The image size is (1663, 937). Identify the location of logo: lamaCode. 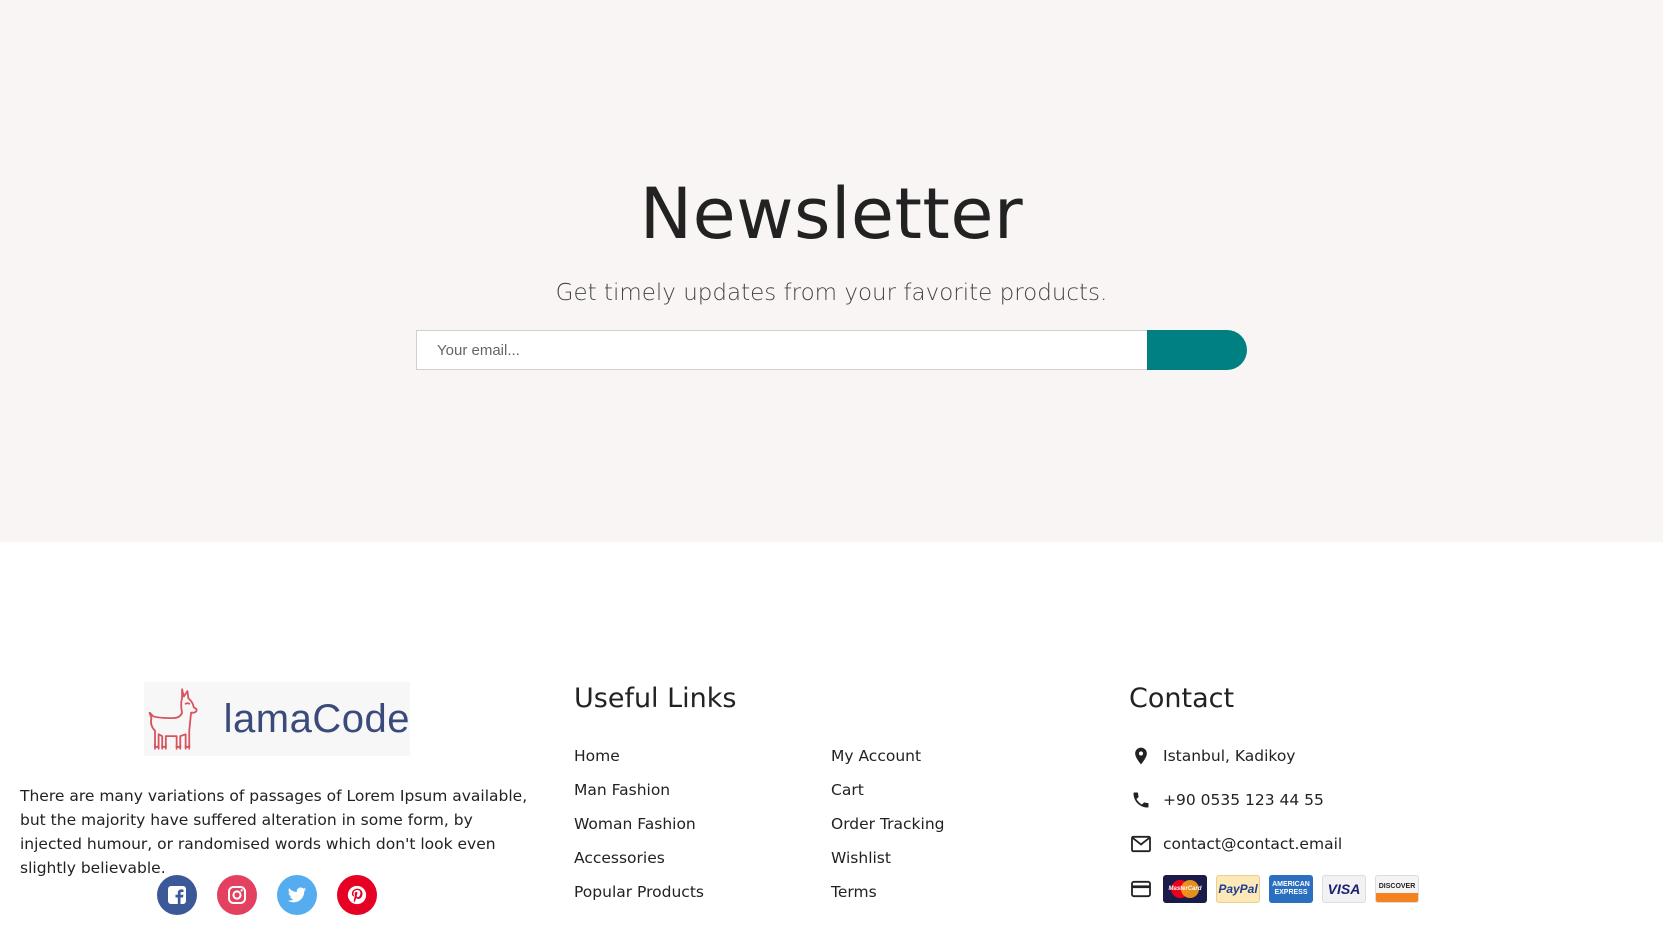
(277, 719).